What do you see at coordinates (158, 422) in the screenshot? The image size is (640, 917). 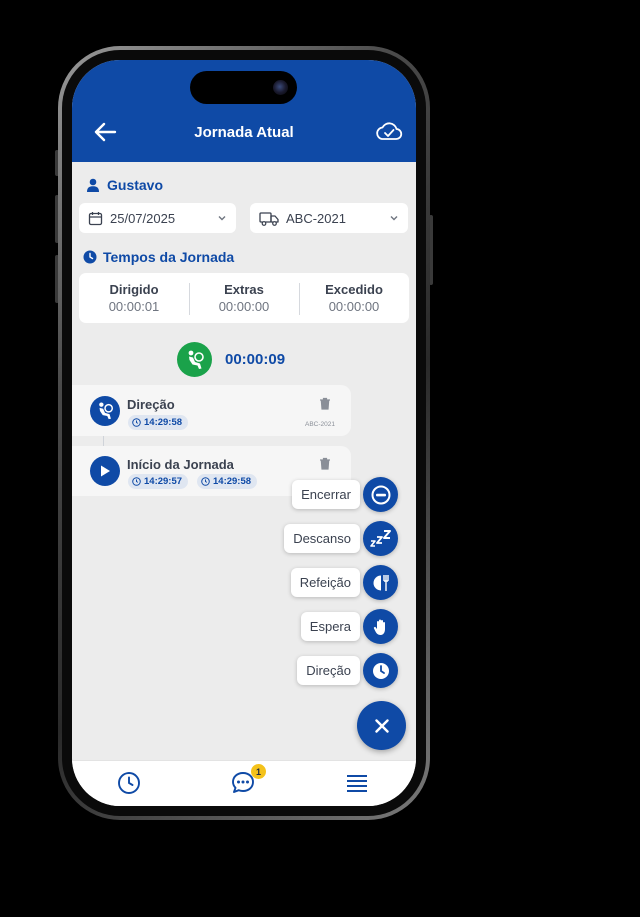 I see `event-start-chip: 14:29:58` at bounding box center [158, 422].